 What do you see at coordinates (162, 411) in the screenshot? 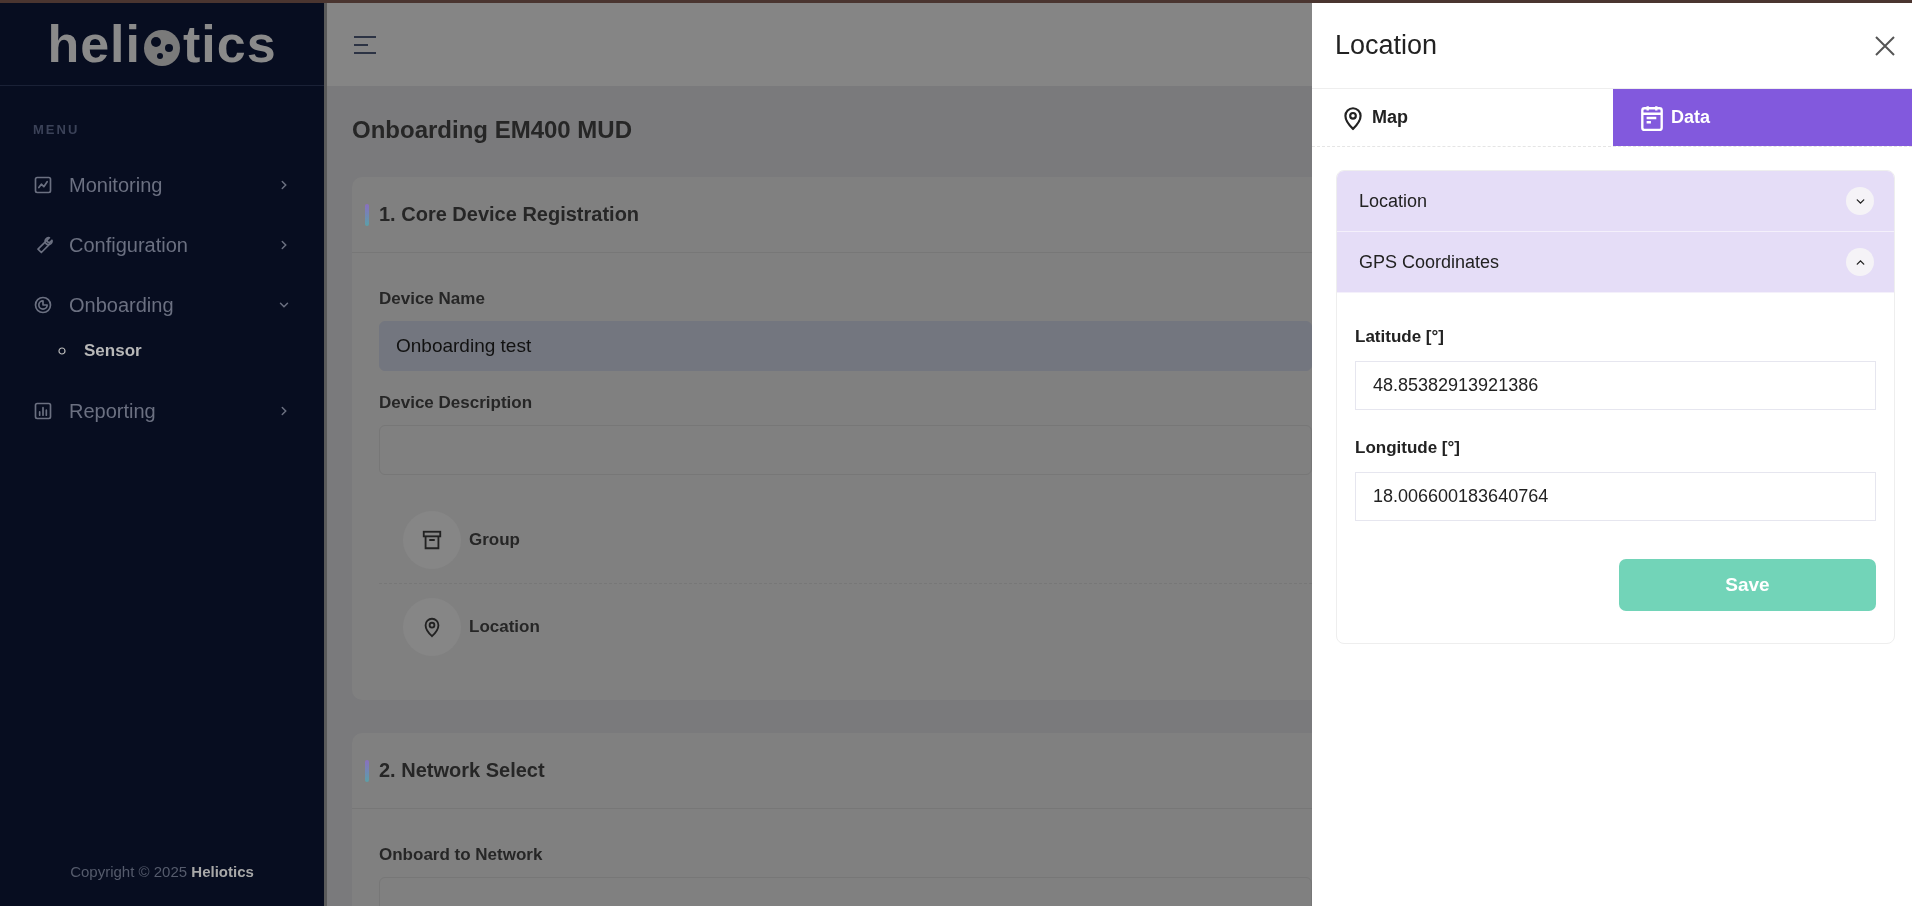
I see `sidebar-item: Reporting` at bounding box center [162, 411].